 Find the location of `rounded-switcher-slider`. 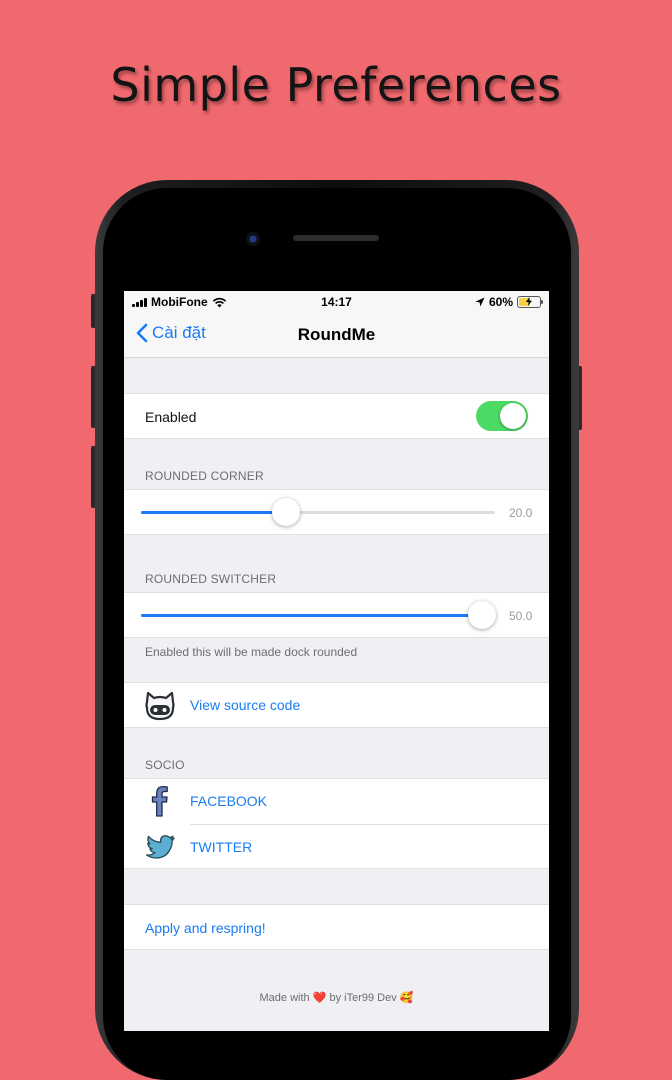

rounded-switcher-slider is located at coordinates (319, 615).